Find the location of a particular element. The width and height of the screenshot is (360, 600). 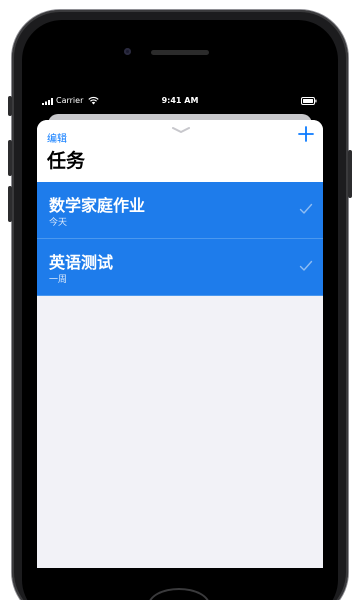

earpiece-speaker is located at coordinates (180, 52).